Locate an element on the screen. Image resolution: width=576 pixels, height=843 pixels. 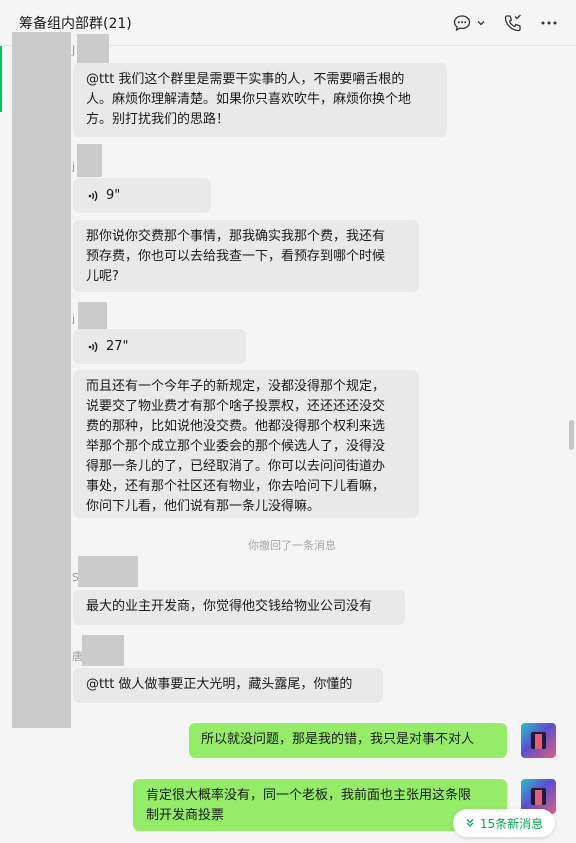
voice-message: 27" is located at coordinates (159, 346).